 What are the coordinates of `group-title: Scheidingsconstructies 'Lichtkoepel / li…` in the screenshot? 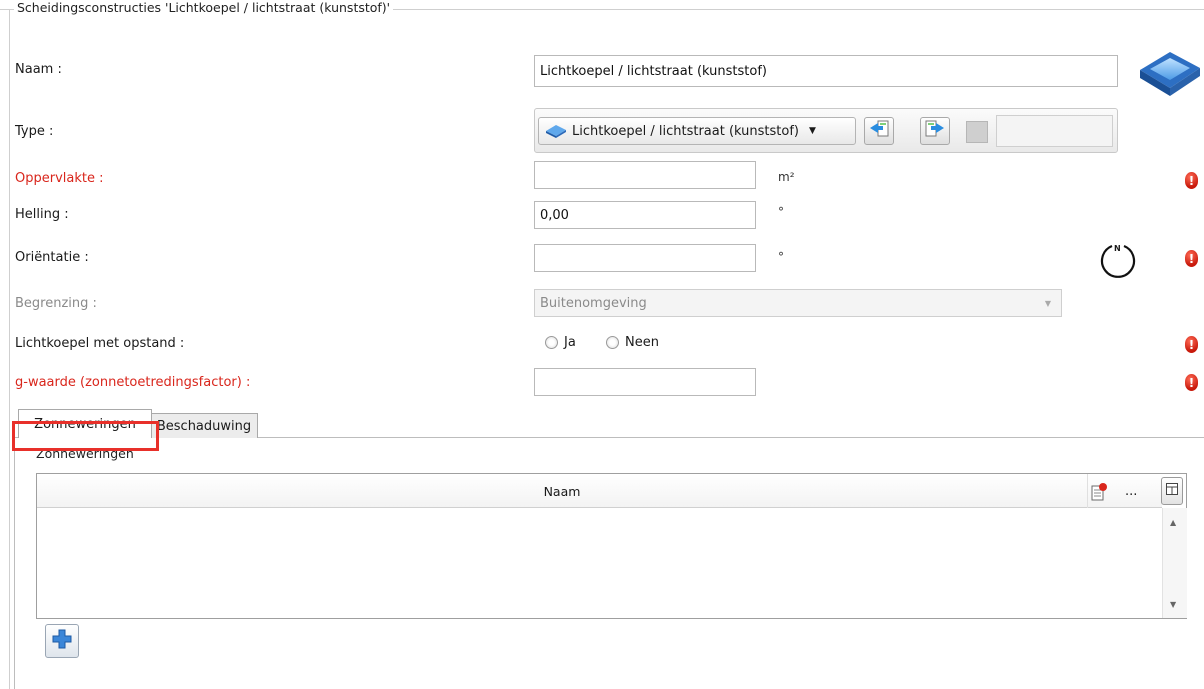 It's located at (204, 7).